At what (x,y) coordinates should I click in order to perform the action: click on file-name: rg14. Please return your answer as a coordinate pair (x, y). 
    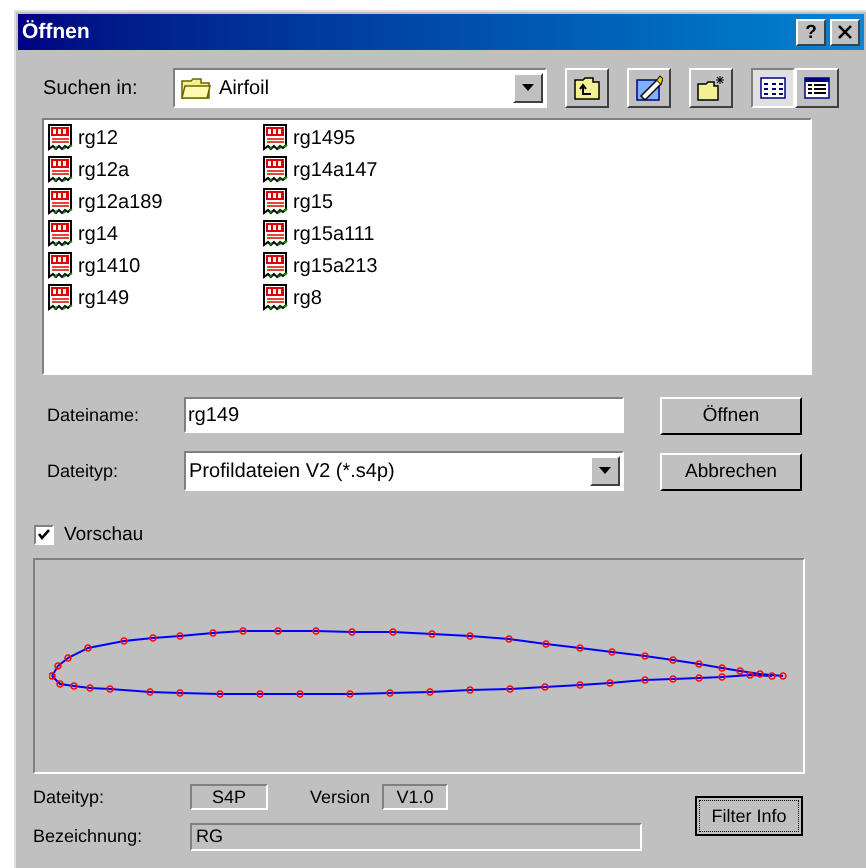
    Looking at the image, I should click on (98, 234).